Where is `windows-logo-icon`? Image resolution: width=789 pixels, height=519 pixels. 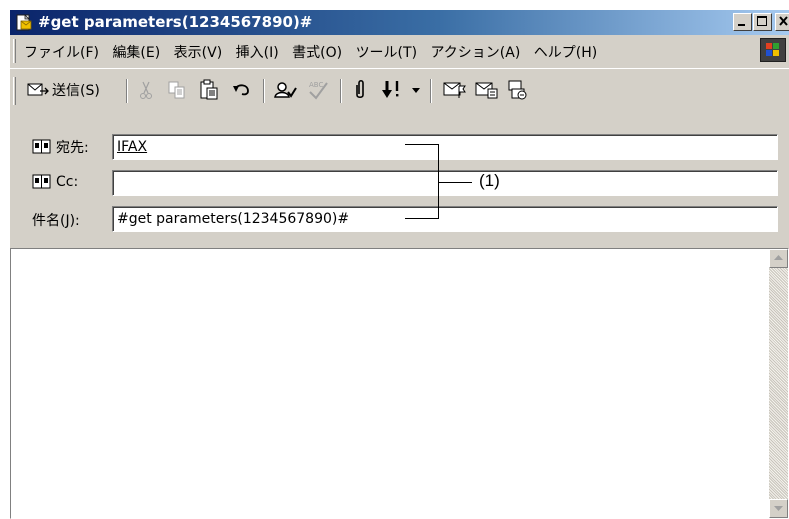 windows-logo-icon is located at coordinates (773, 50).